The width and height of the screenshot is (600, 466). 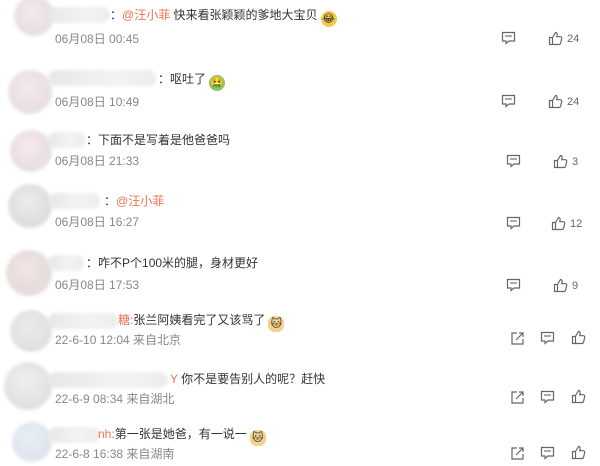 I want to click on reply-text: Y 你不是要告别人的呢？赶快, so click(x=248, y=379).